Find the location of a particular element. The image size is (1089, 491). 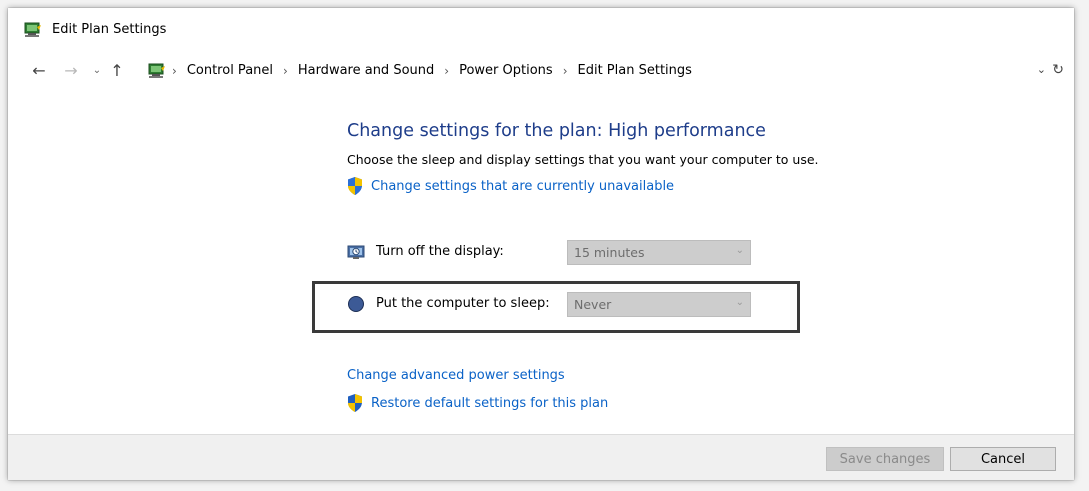

display-timeout-row: Turn off the display: 15 minutes ⌄ is located at coordinates (552, 253).